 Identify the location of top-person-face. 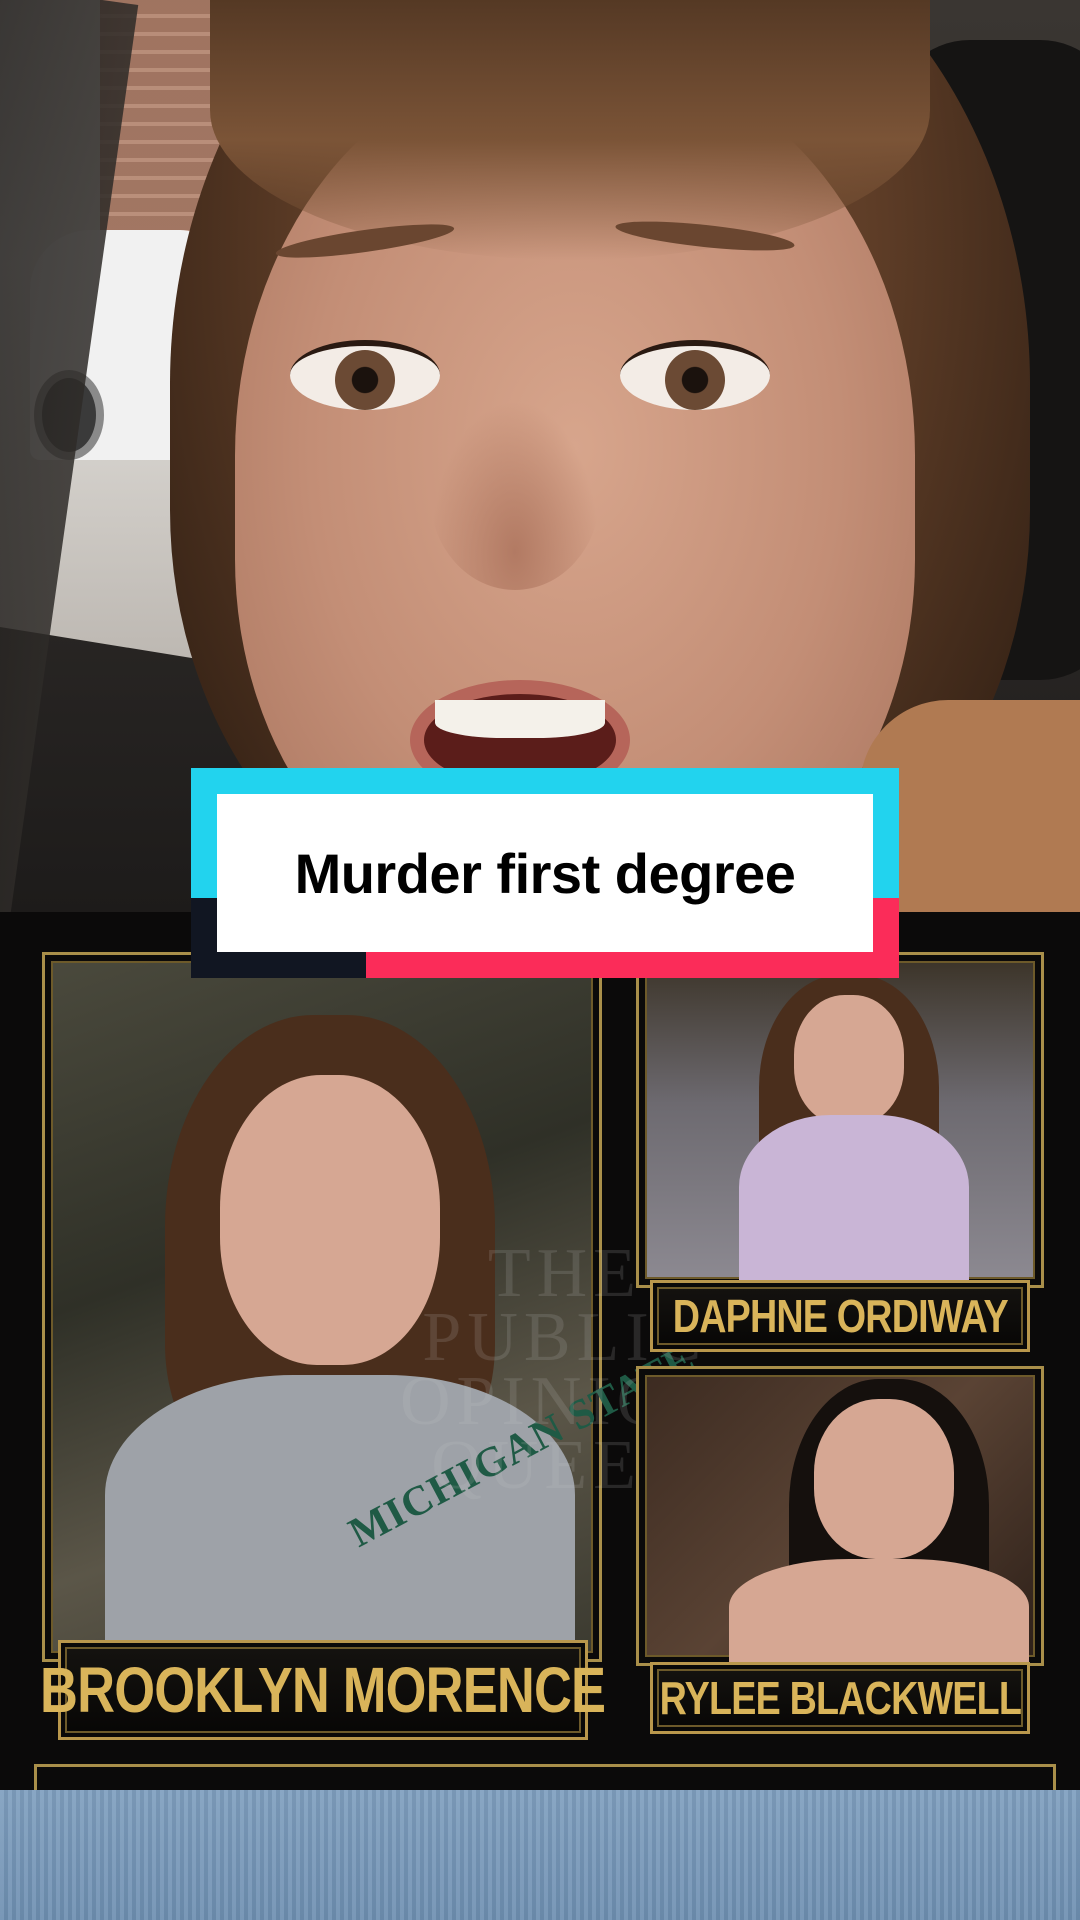
(849, 1060).